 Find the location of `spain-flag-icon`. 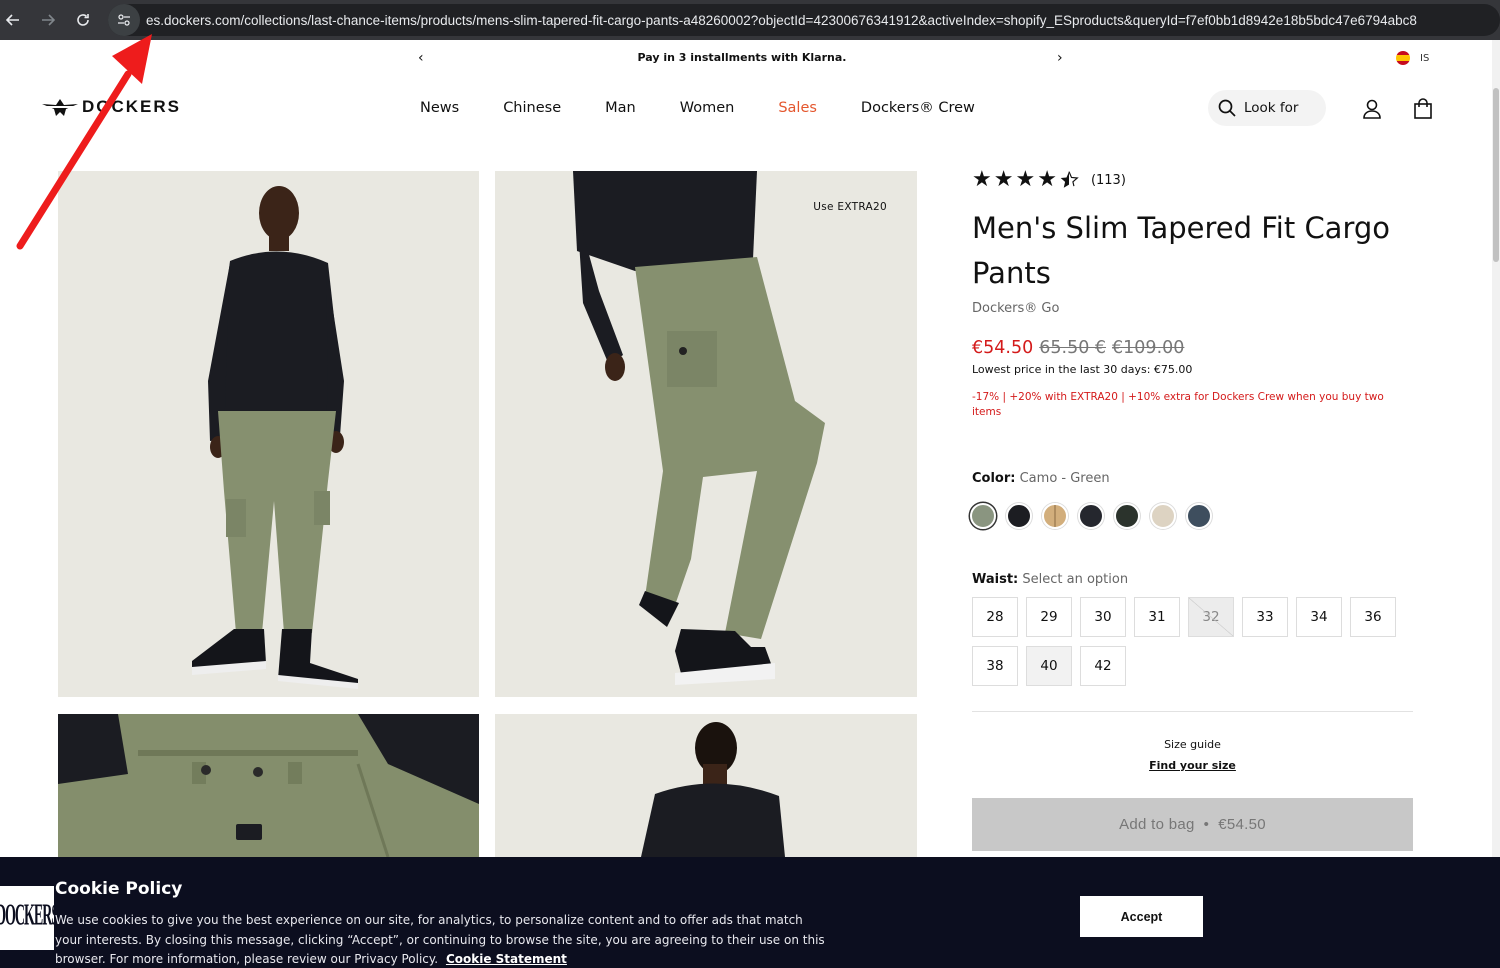

spain-flag-icon is located at coordinates (1403, 58).